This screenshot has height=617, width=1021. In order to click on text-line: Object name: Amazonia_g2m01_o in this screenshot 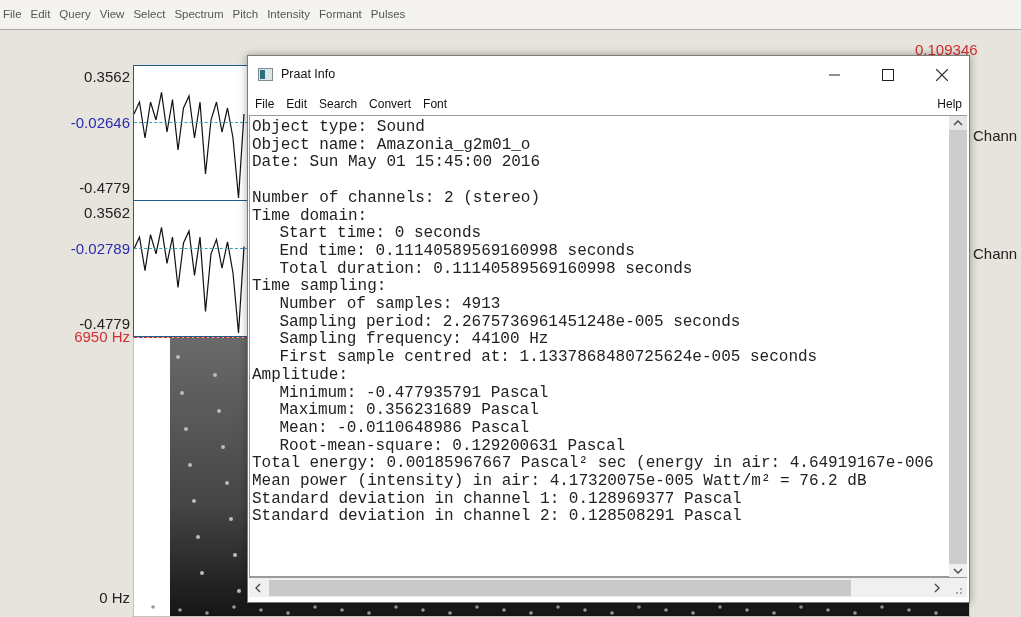, I will do `click(391, 145)`.